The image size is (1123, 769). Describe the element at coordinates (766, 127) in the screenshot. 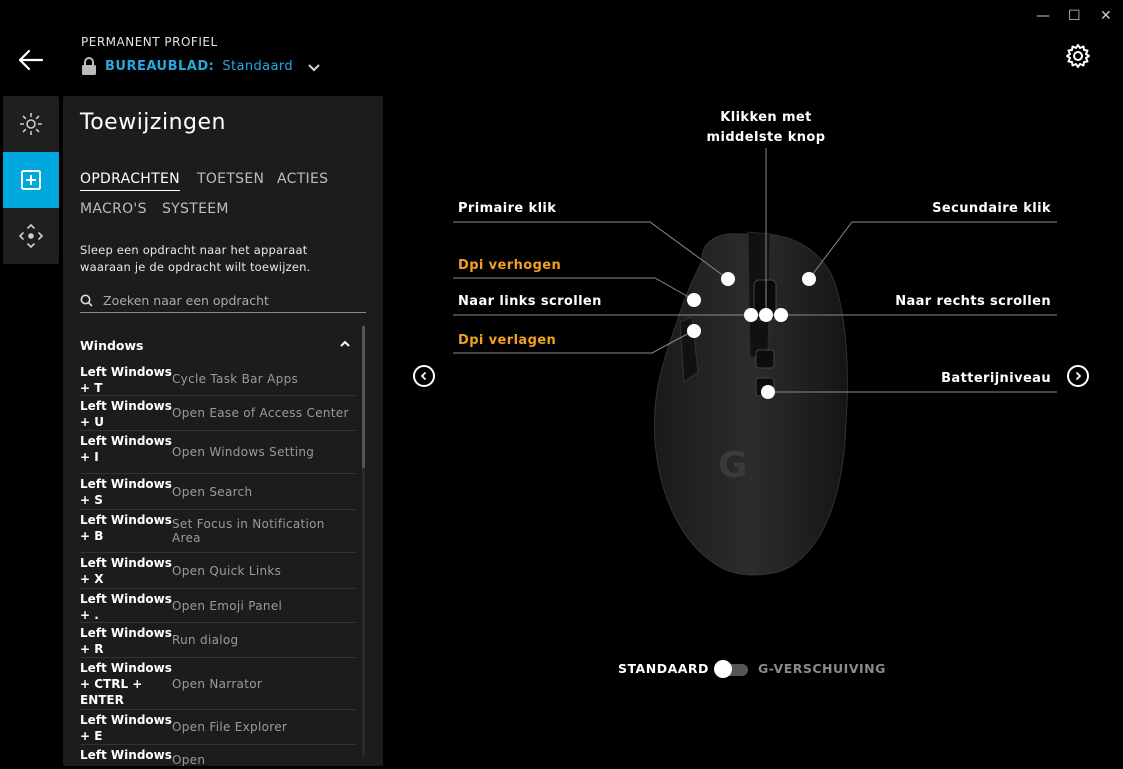

I see `label-middle-click: Klikken met middelste knop` at that location.